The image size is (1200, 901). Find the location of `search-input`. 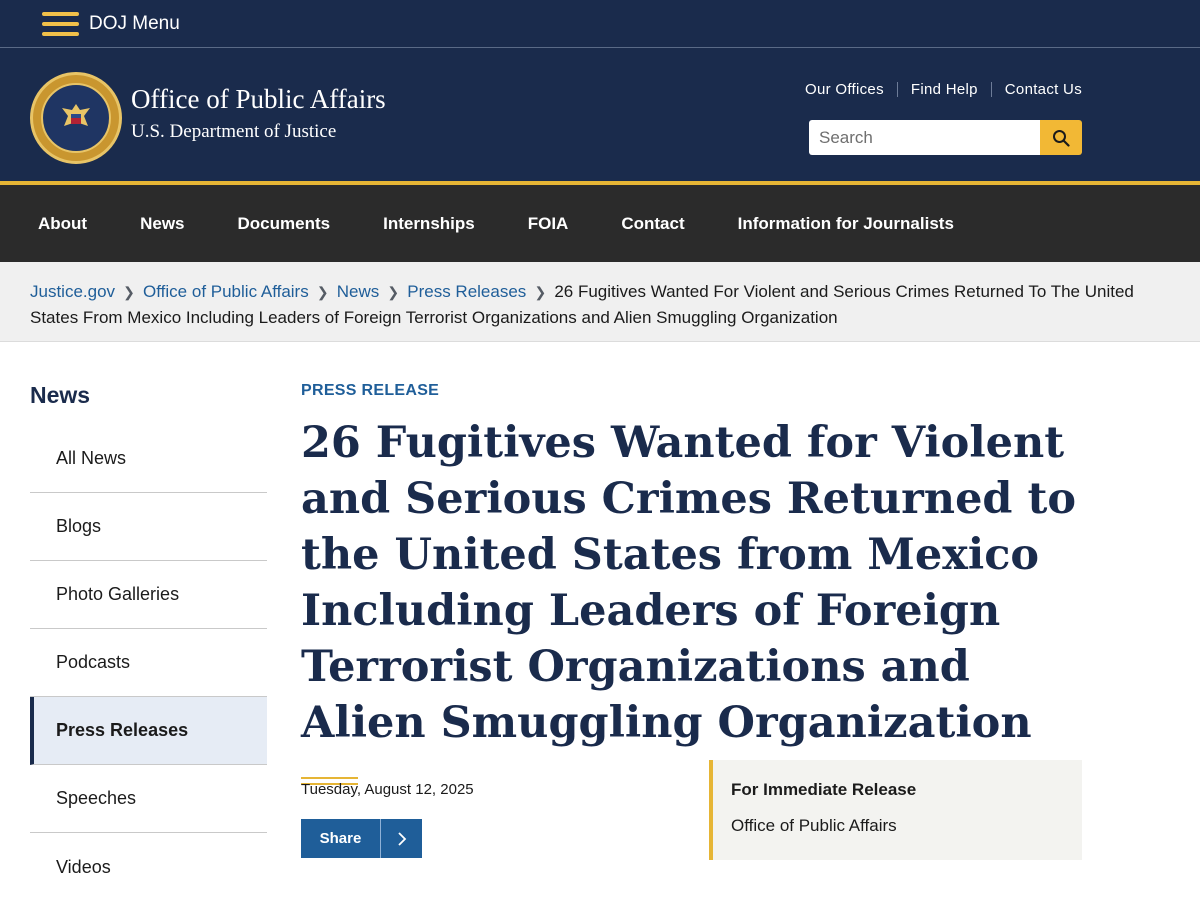

search-input is located at coordinates (924, 137).